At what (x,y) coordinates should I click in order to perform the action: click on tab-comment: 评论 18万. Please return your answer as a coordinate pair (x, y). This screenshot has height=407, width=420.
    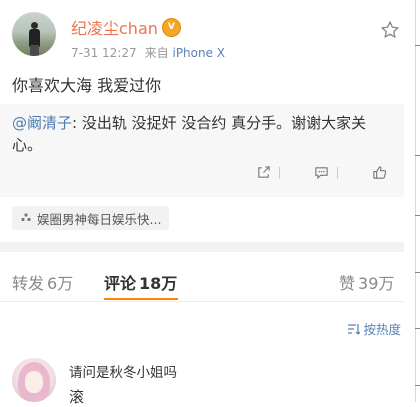
    Looking at the image, I should click on (140, 282).